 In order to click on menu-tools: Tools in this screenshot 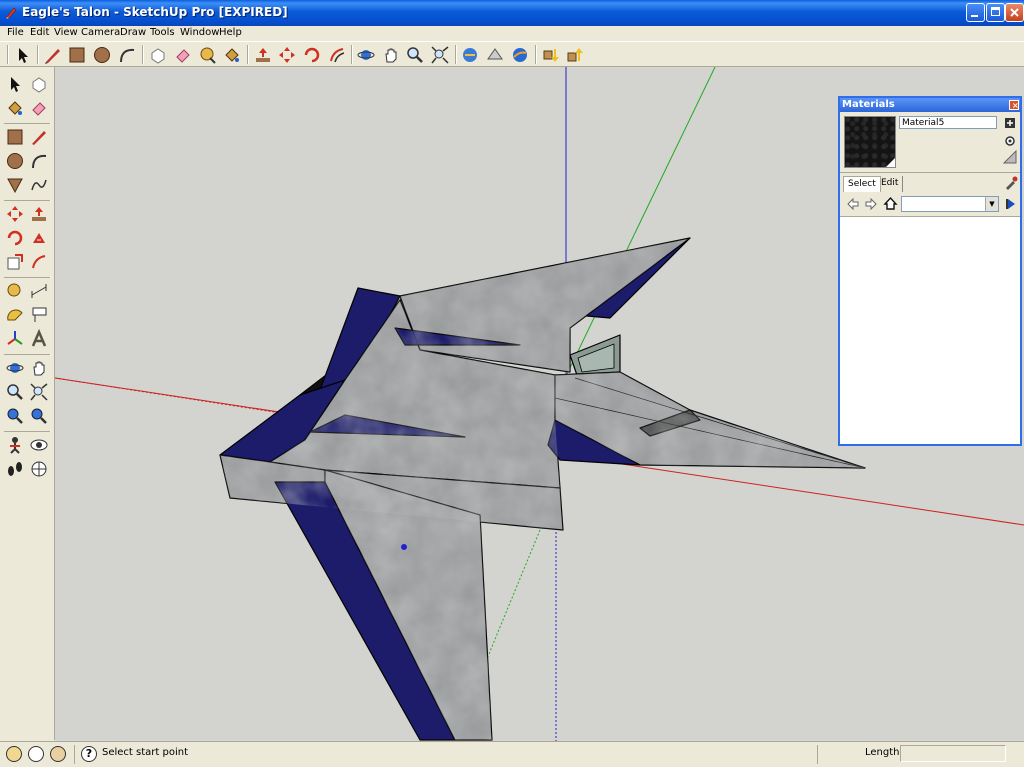, I will do `click(162, 32)`.